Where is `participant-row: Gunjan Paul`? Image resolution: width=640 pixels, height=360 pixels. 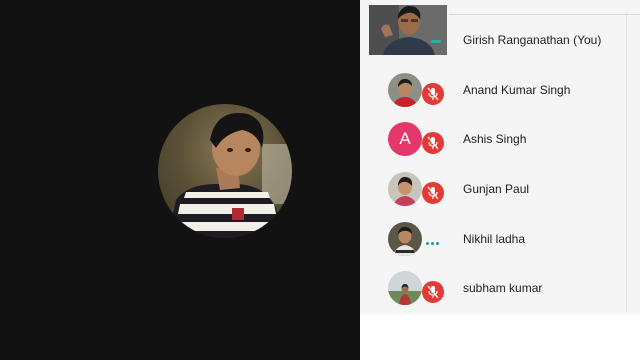
participant-row: Gunjan Paul is located at coordinates (500, 189).